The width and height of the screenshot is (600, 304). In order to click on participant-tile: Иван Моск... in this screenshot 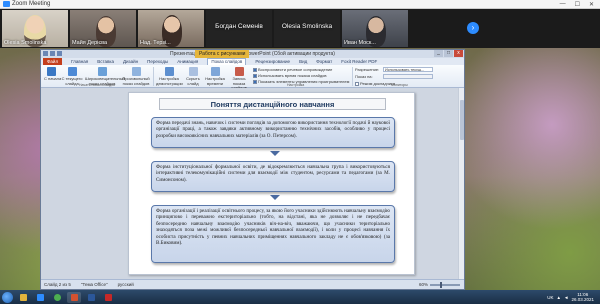, I will do `click(375, 28)`.